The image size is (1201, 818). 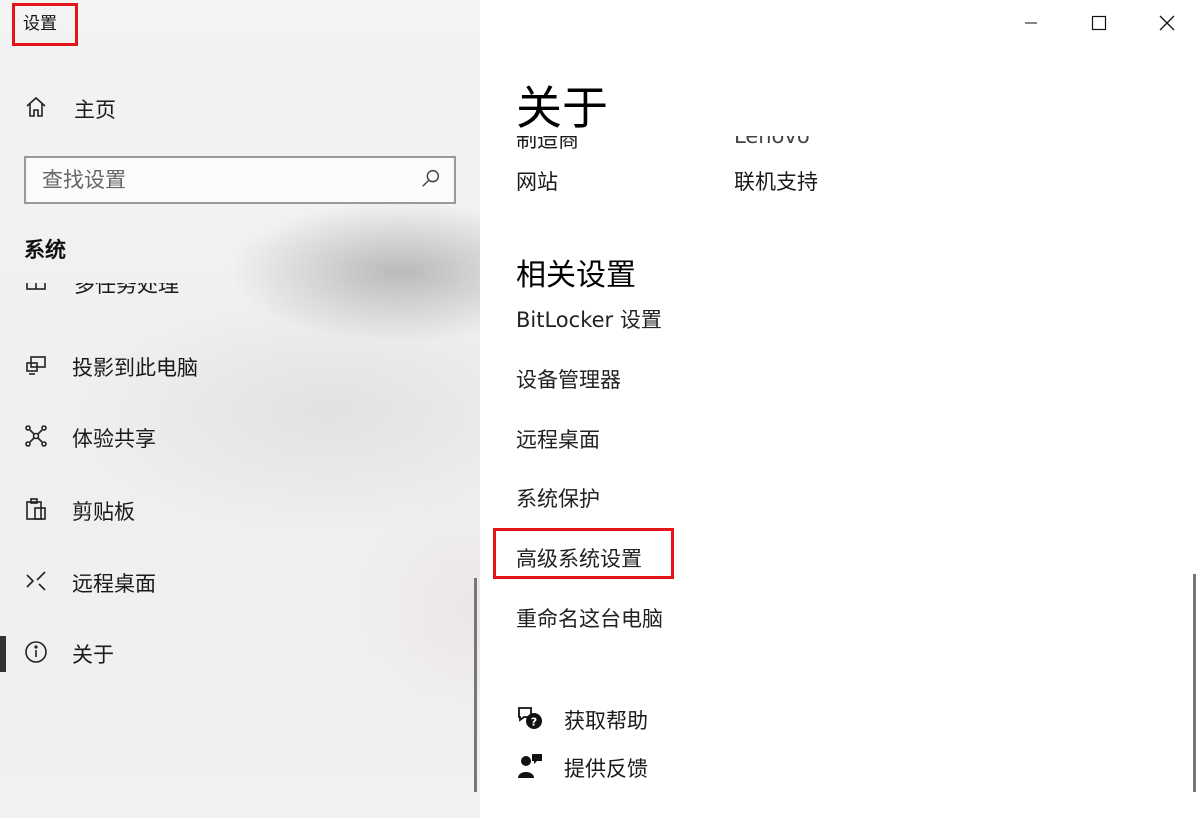 I want to click on related-settings-title: 相关设置, so click(x=576, y=275).